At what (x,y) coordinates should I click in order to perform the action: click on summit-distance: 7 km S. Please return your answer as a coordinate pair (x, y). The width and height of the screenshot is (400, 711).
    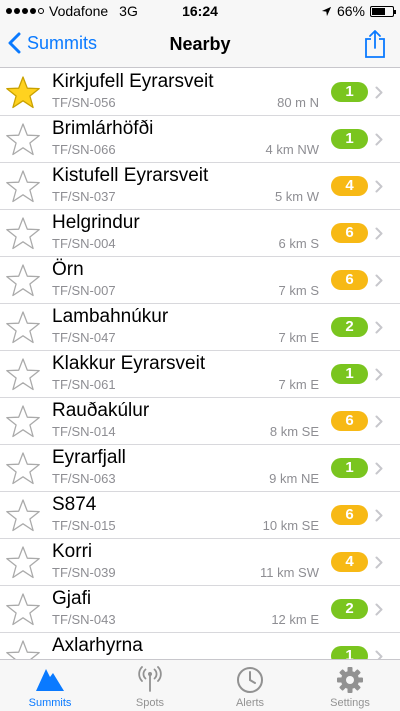
    Looking at the image, I should click on (298, 290).